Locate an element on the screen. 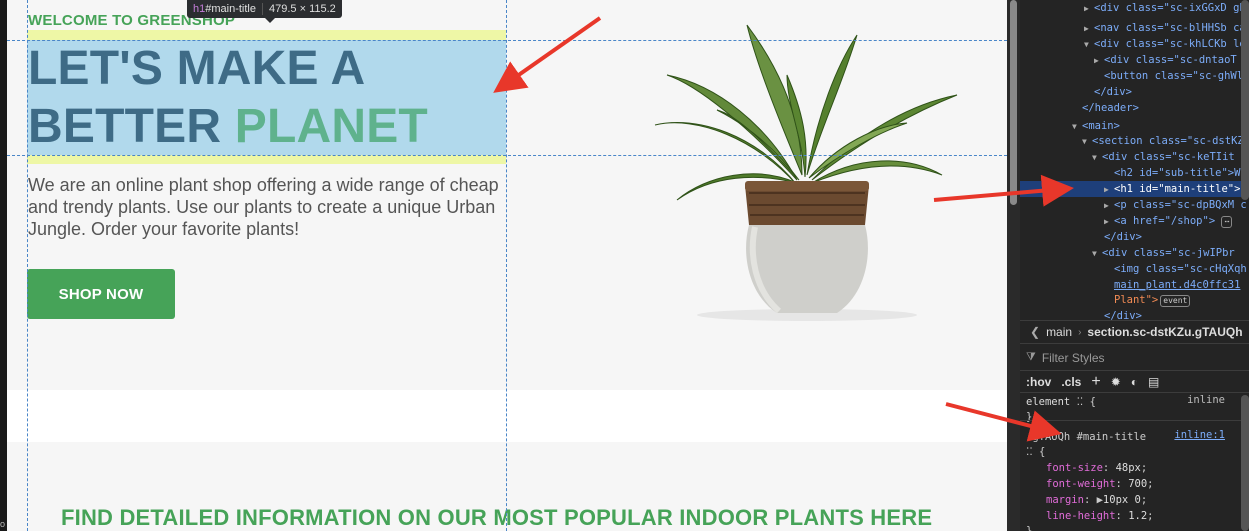 This screenshot has height=531, width=1249. tooltip-id: #main-title is located at coordinates (230, 9).